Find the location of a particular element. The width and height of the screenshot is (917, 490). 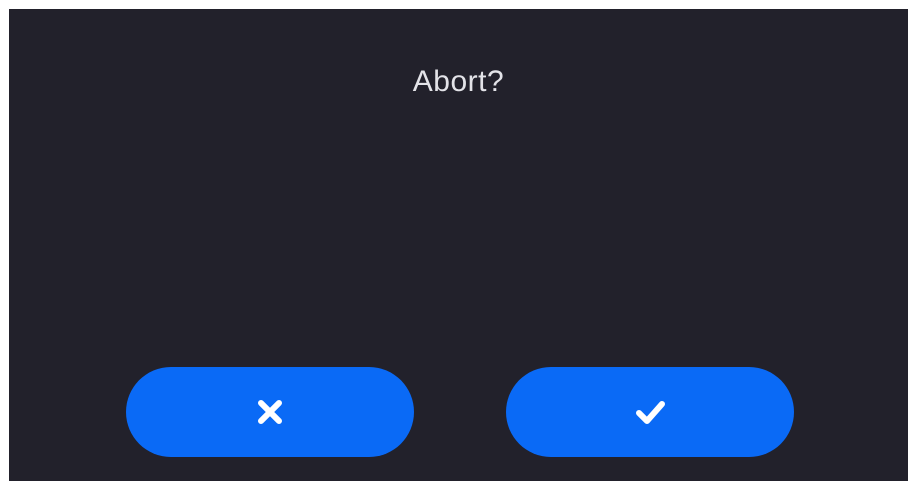

confirm-button is located at coordinates (650, 412).